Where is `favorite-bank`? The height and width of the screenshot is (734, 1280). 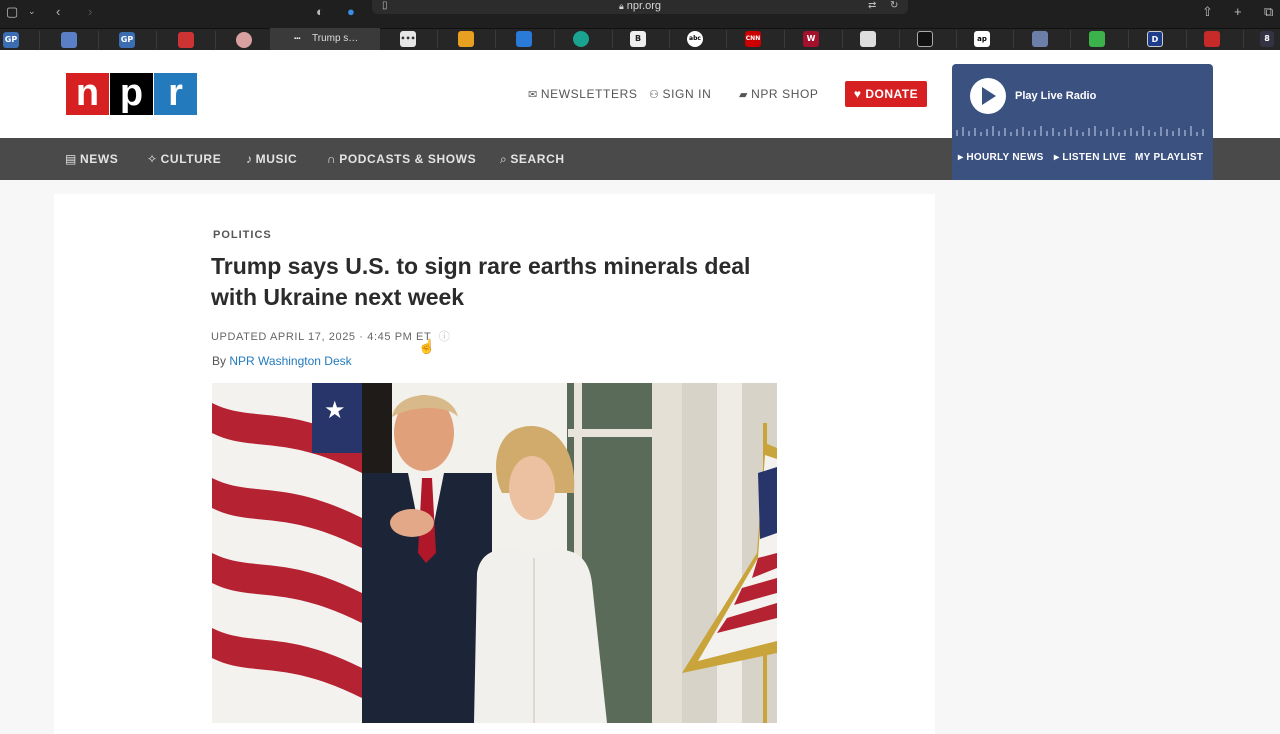 favorite-bank is located at coordinates (1040, 39).